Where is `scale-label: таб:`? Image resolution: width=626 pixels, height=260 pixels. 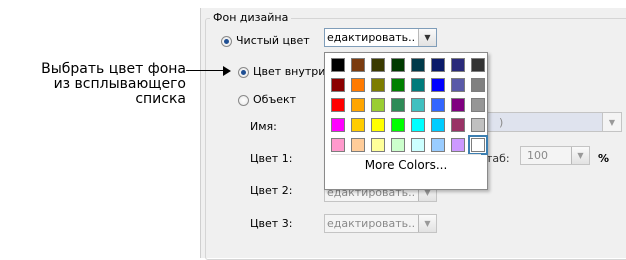 scale-label: таб: is located at coordinates (498, 158).